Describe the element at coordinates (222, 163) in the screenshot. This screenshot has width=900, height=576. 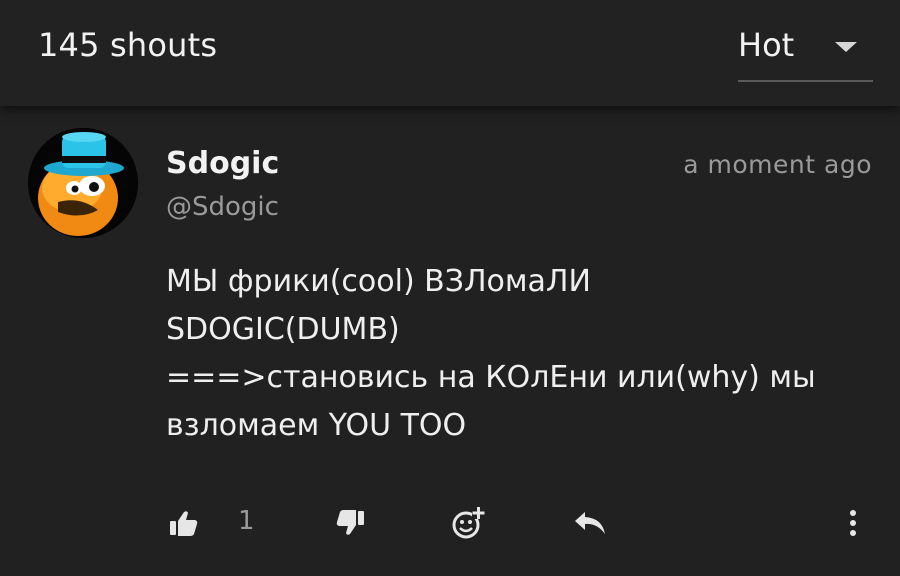
I see `author-name: Sdogic` at that location.